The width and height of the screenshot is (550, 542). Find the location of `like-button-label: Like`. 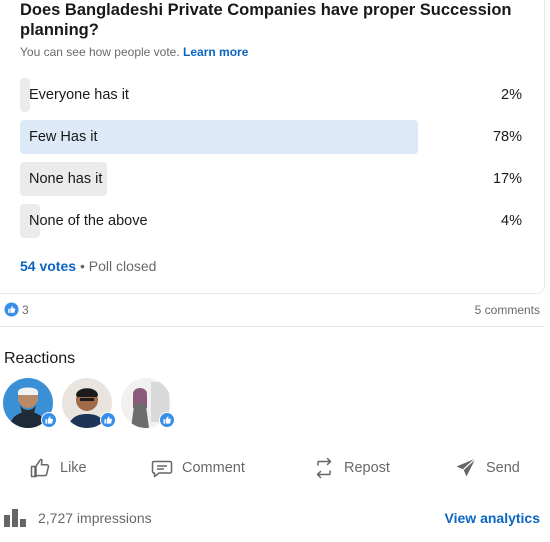

like-button-label: Like is located at coordinates (73, 468).